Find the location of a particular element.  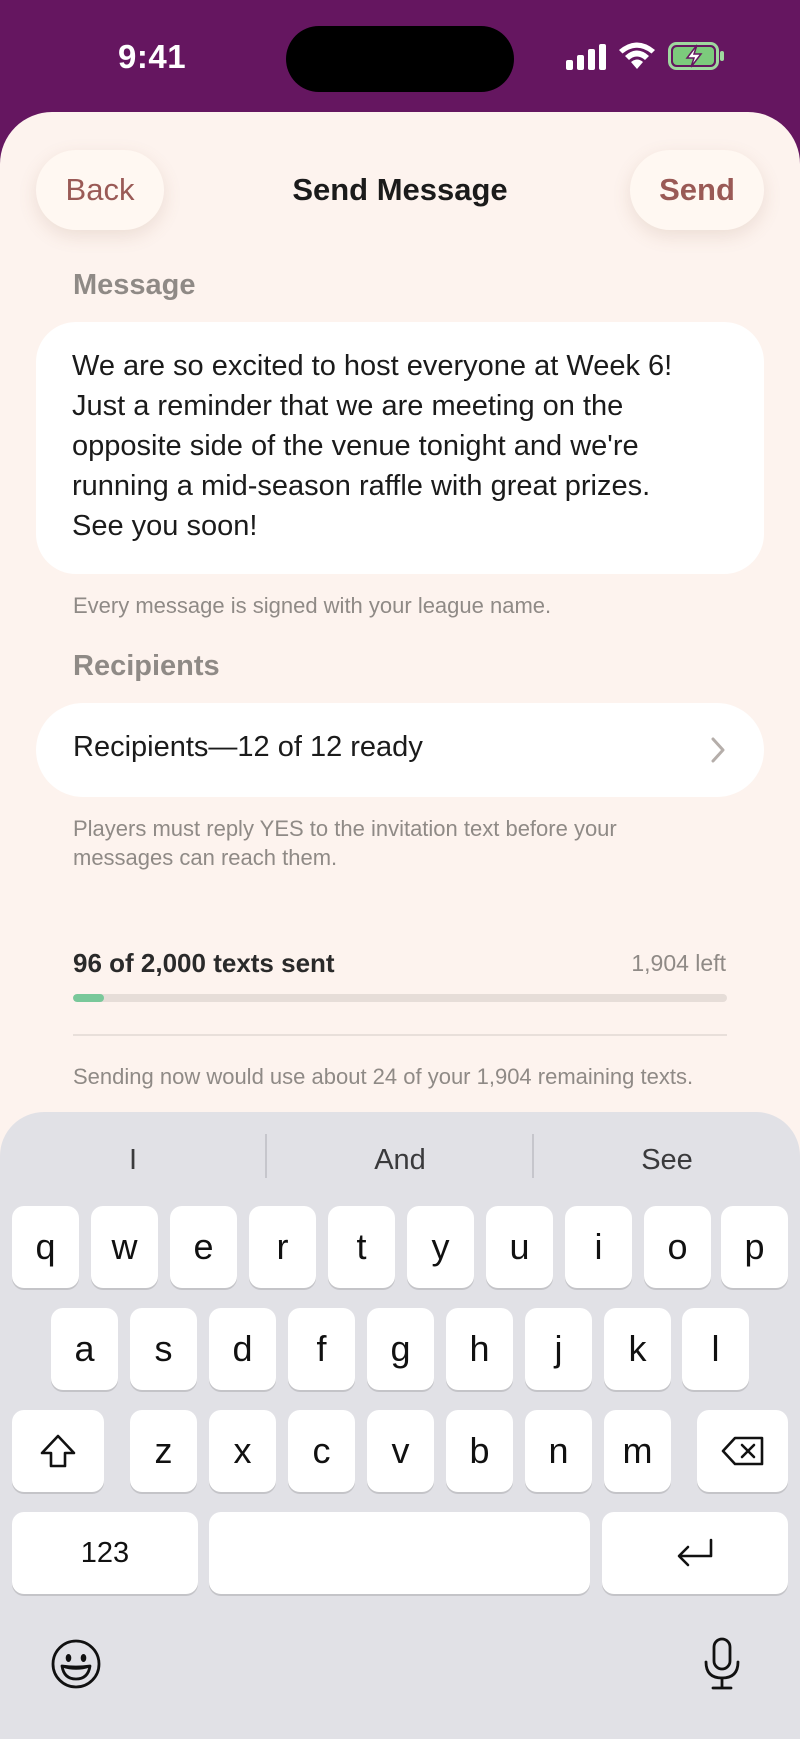

key-l: l is located at coordinates (715, 1349).